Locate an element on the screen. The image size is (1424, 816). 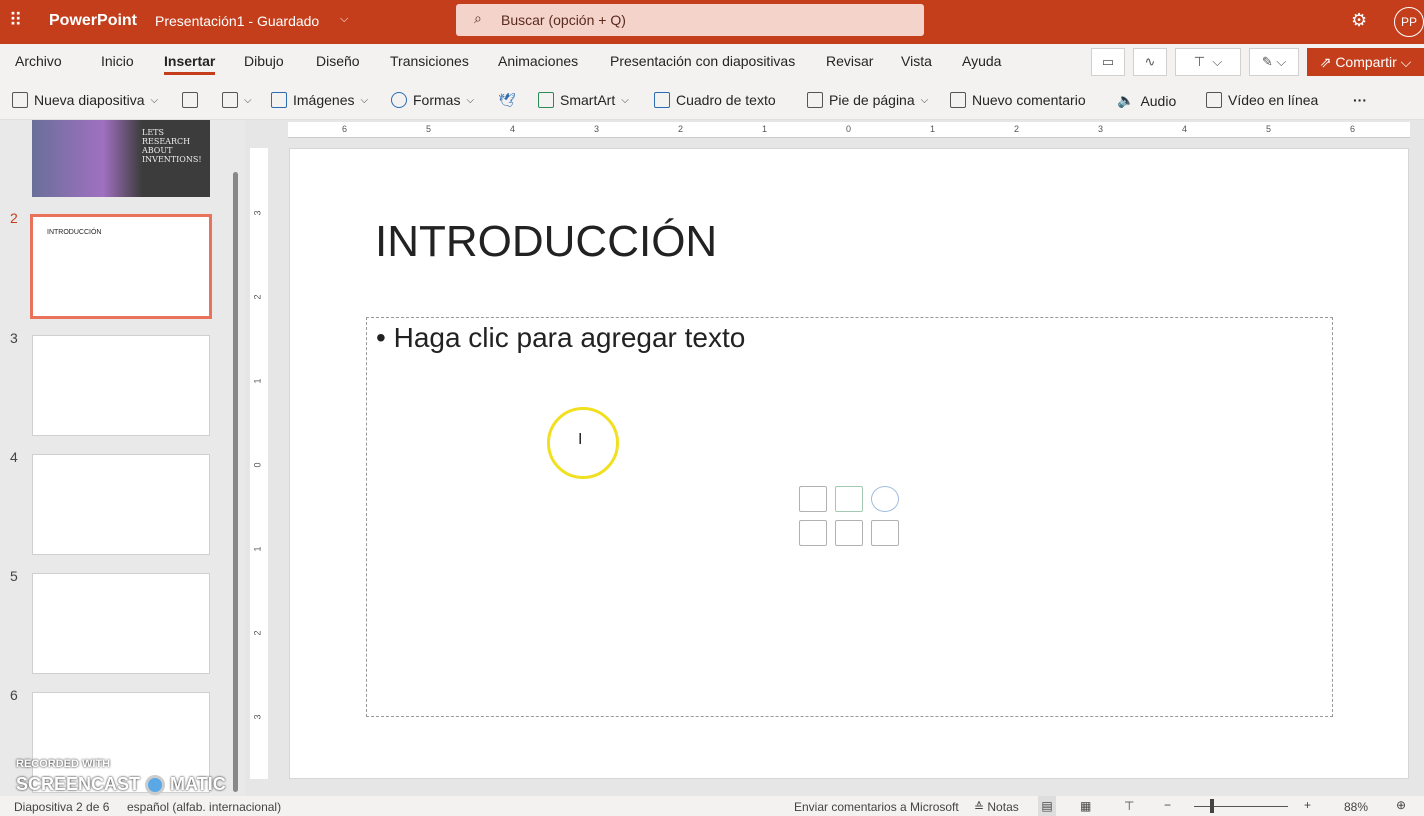
smartart-button: SmartArt ⌵ is located at coordinates (583, 100).